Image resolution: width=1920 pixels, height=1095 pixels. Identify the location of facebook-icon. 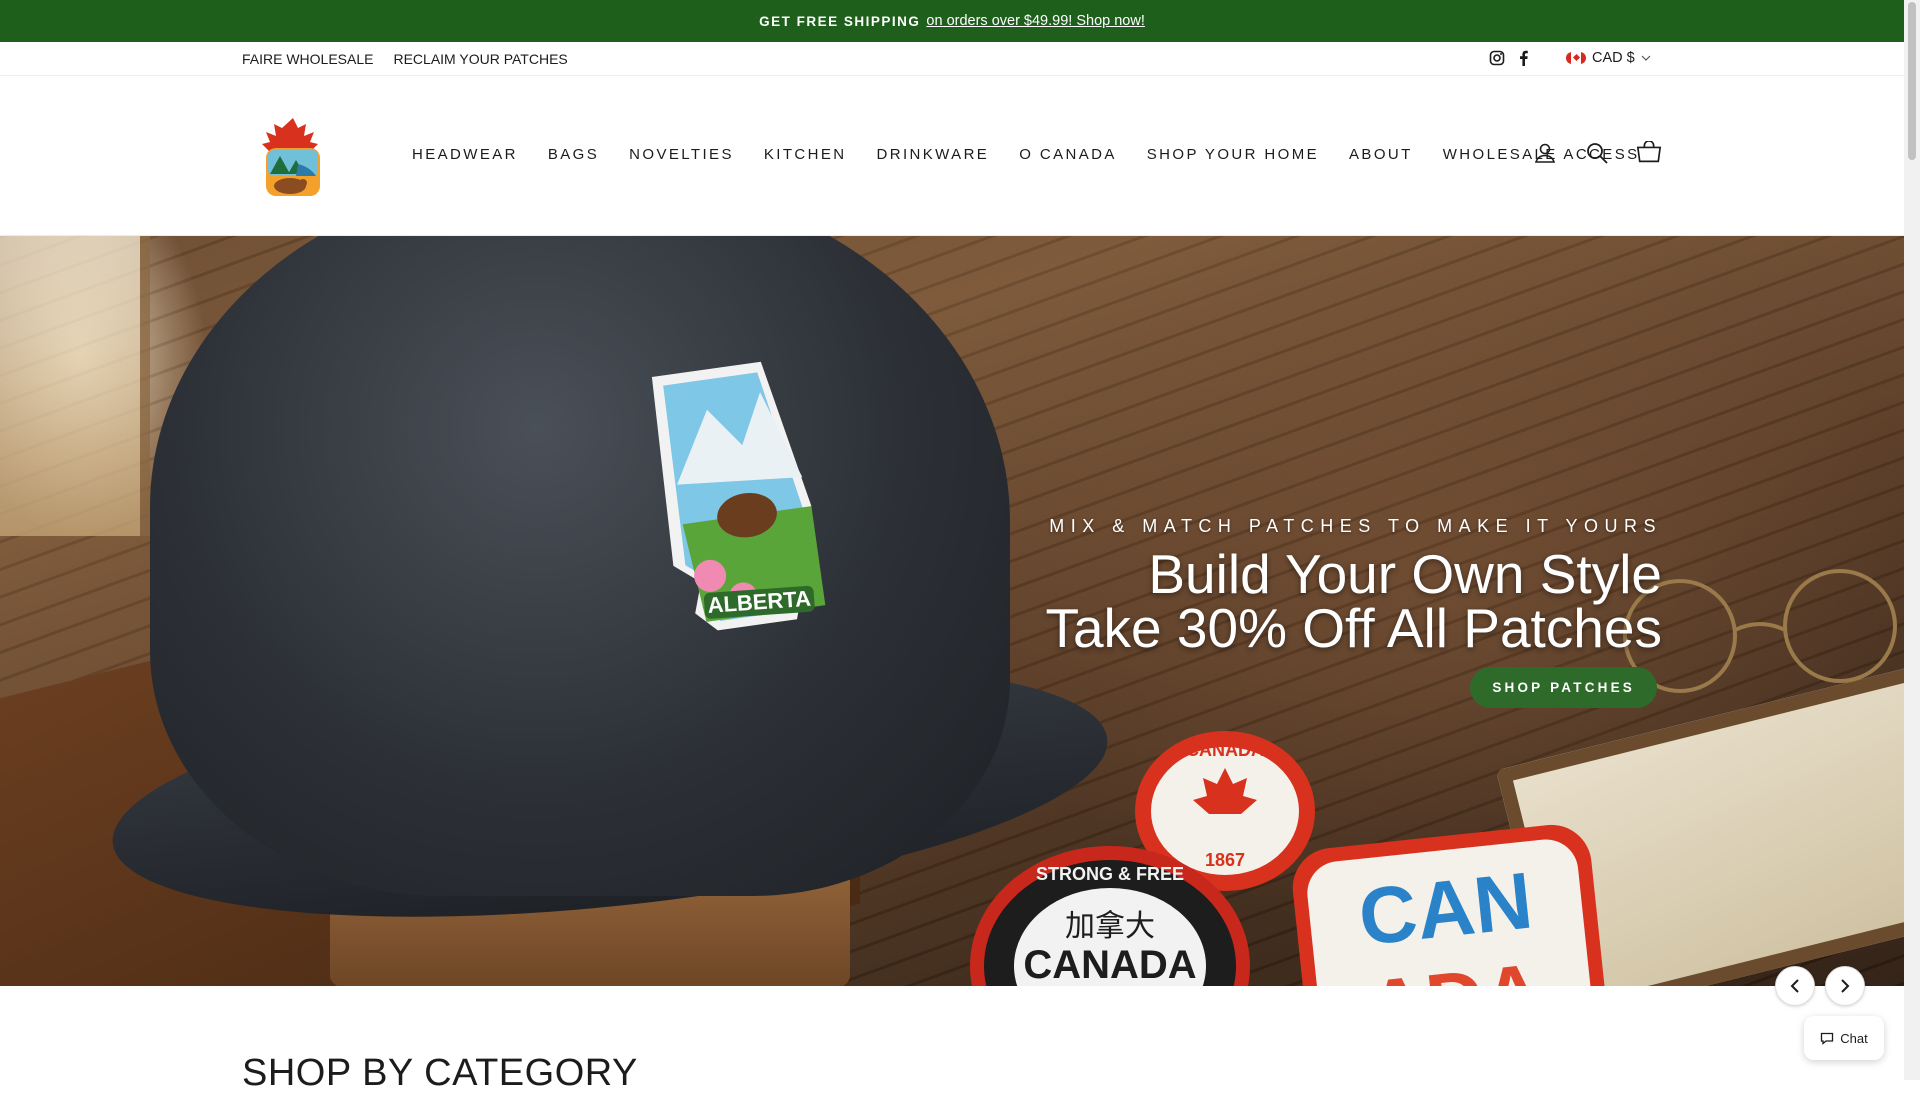
(1523, 60).